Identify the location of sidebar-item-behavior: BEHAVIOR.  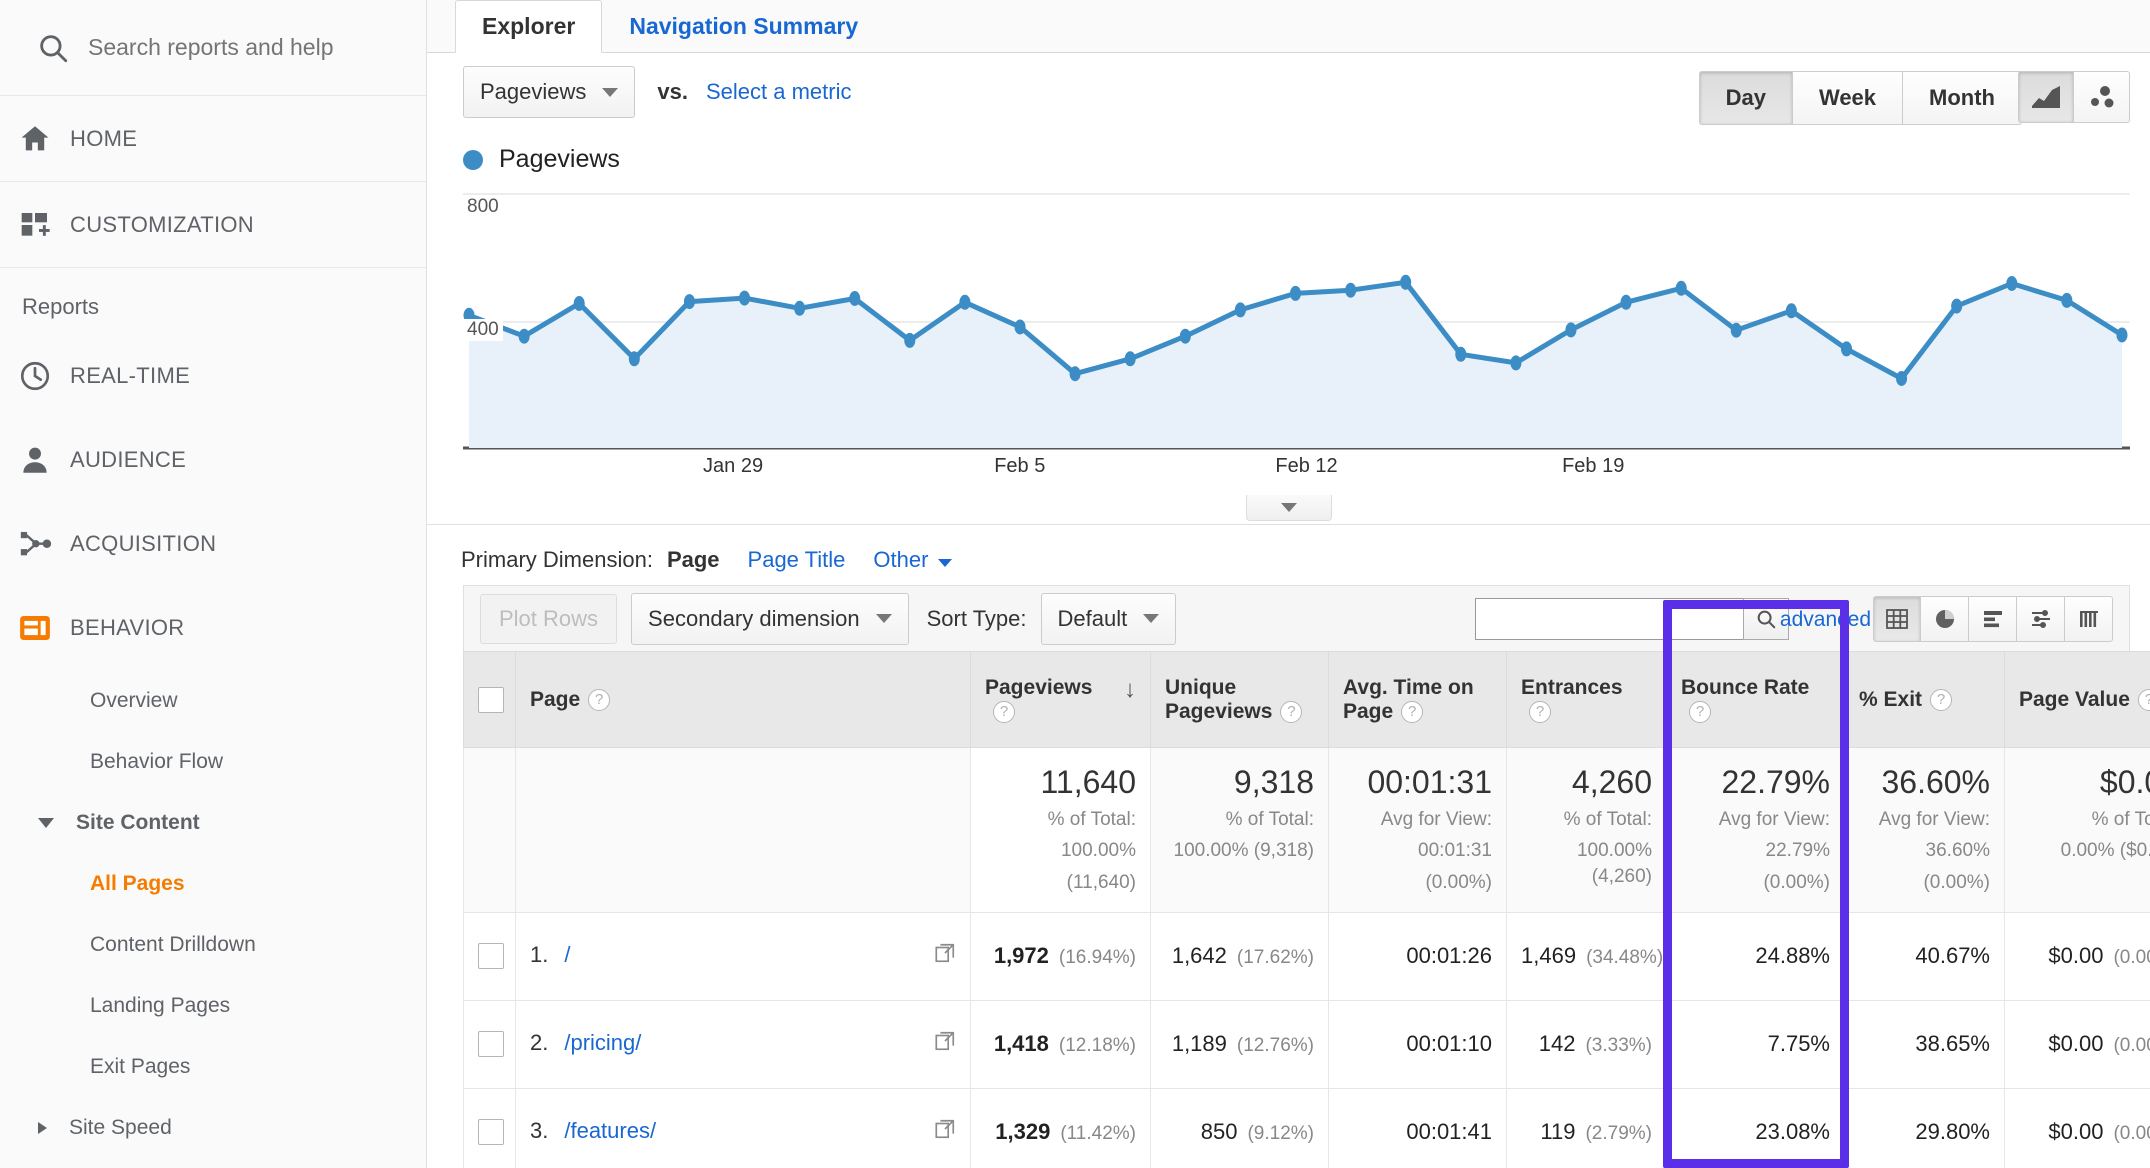
(213, 628).